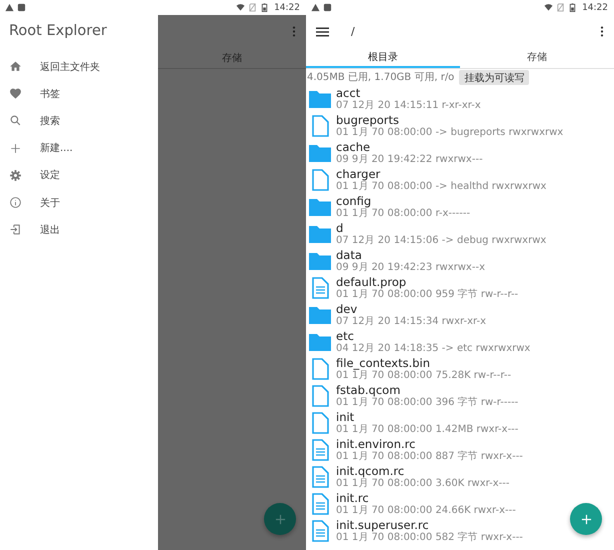  I want to click on home-icon, so click(15, 67).